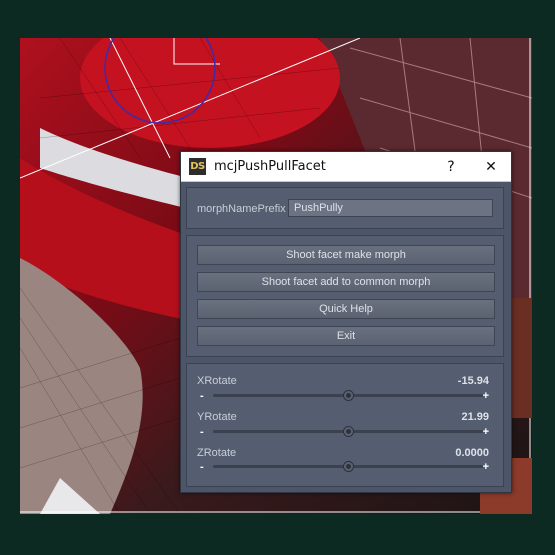 The width and height of the screenshot is (555, 555). I want to click on xrotate-value: -15.94, so click(473, 381).